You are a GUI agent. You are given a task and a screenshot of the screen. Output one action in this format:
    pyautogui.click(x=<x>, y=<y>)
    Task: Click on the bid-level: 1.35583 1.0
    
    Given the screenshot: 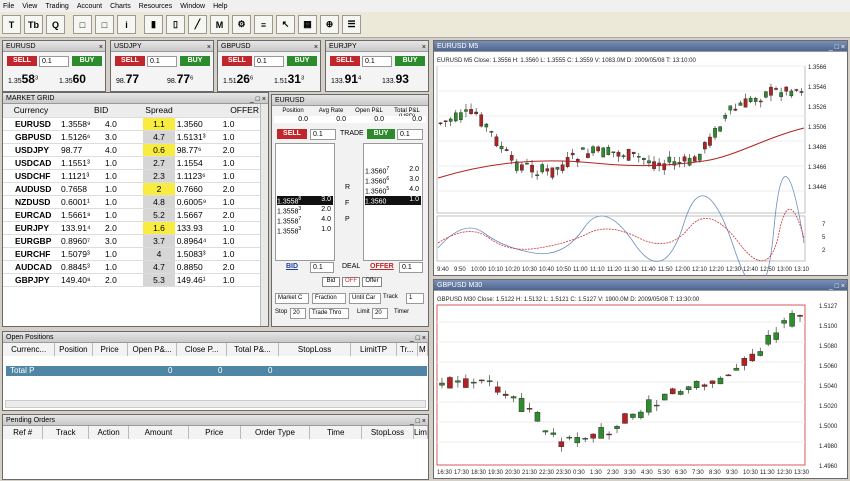 What is the action you would take?
    pyautogui.click(x=305, y=230)
    